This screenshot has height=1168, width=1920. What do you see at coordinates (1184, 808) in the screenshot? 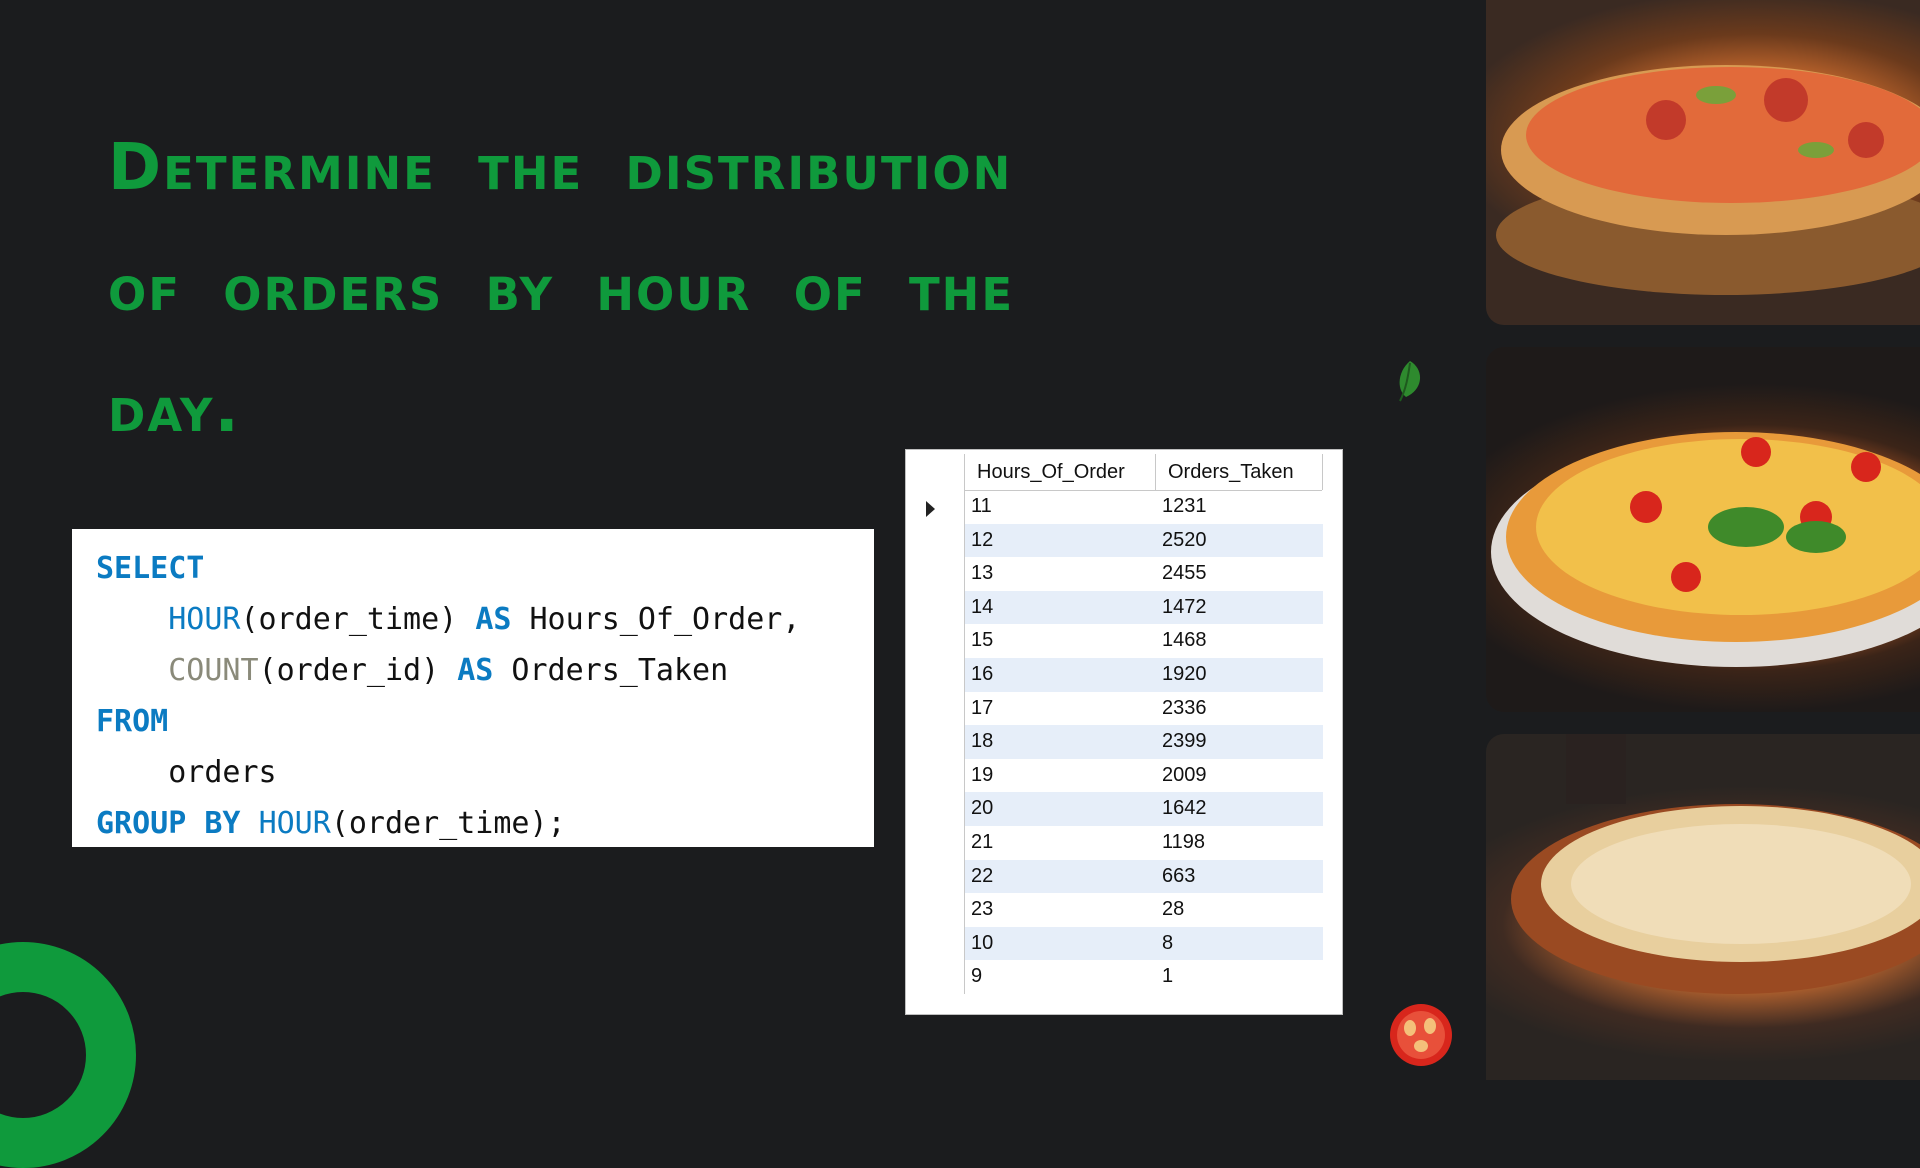
I see `cell-orders-taken: 1642` at bounding box center [1184, 808].